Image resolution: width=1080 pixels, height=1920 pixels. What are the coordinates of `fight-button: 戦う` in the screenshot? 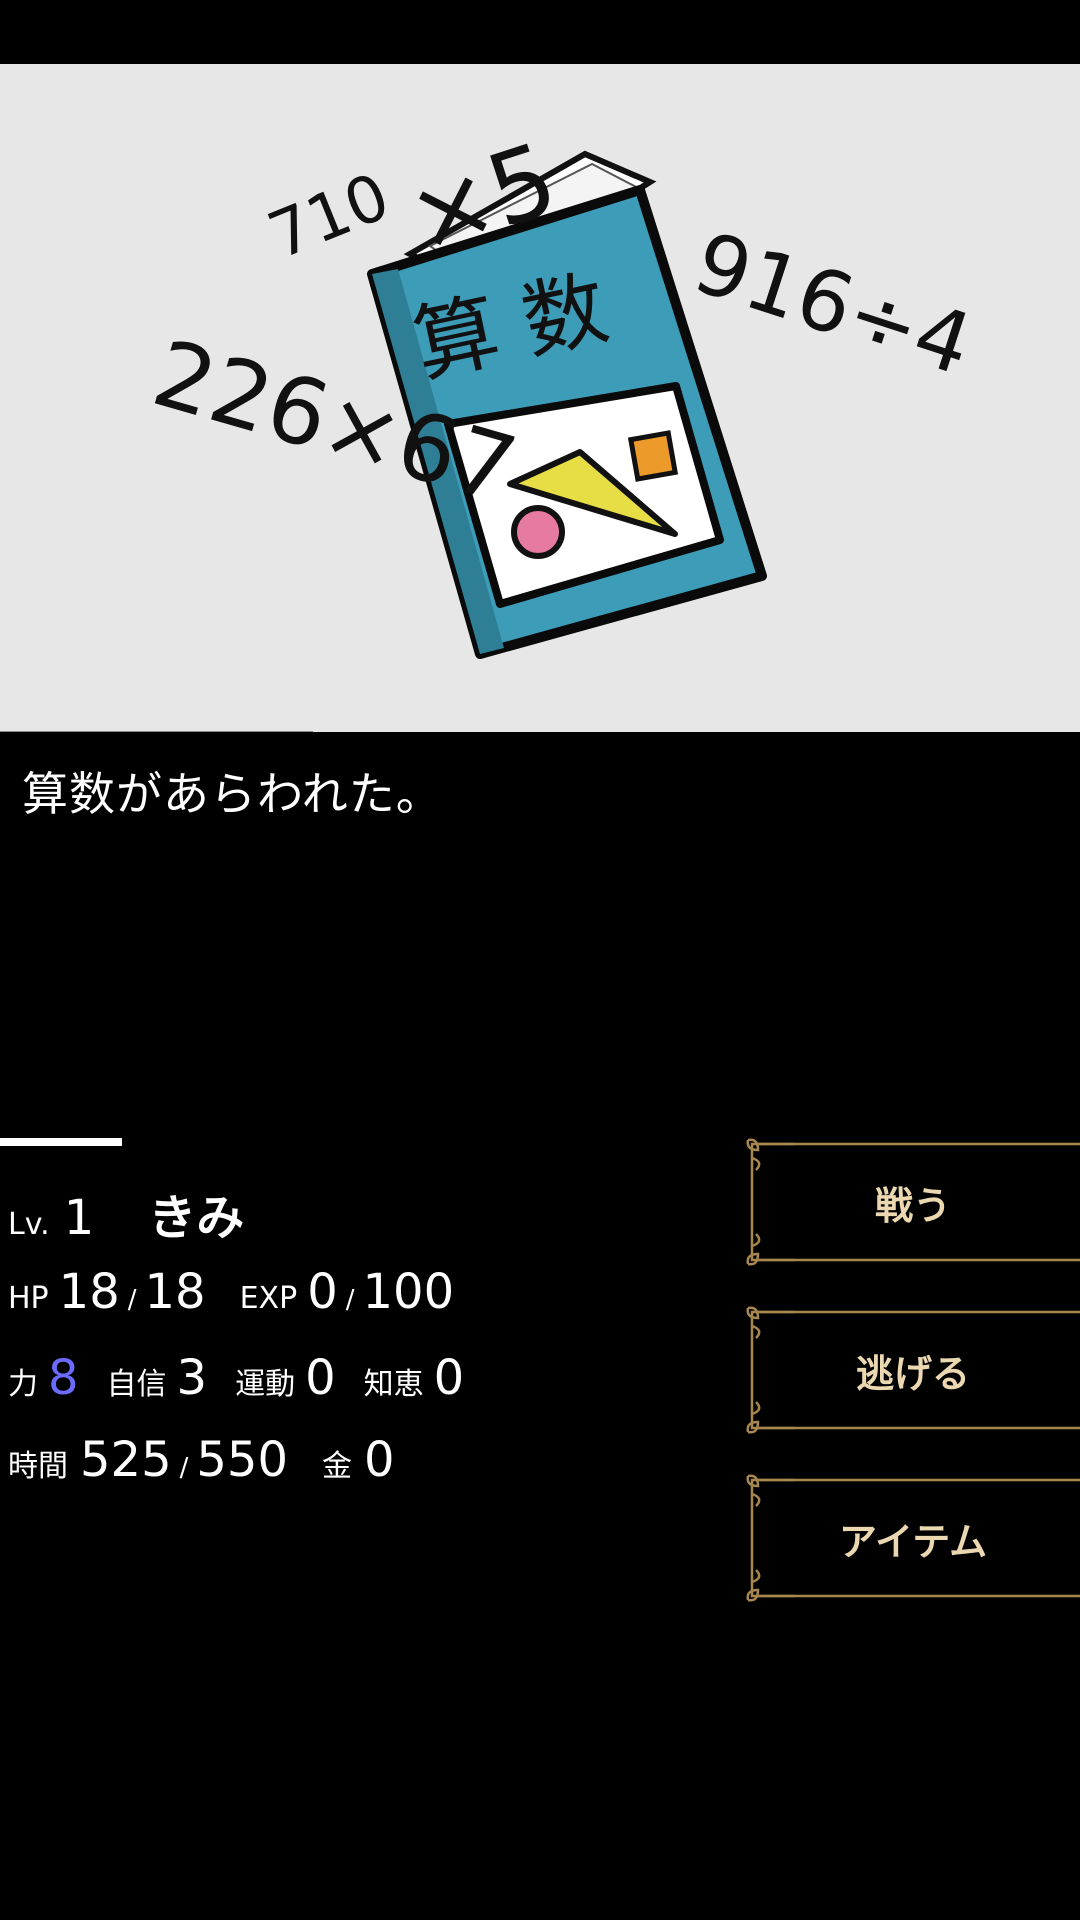 It's located at (913, 1202).